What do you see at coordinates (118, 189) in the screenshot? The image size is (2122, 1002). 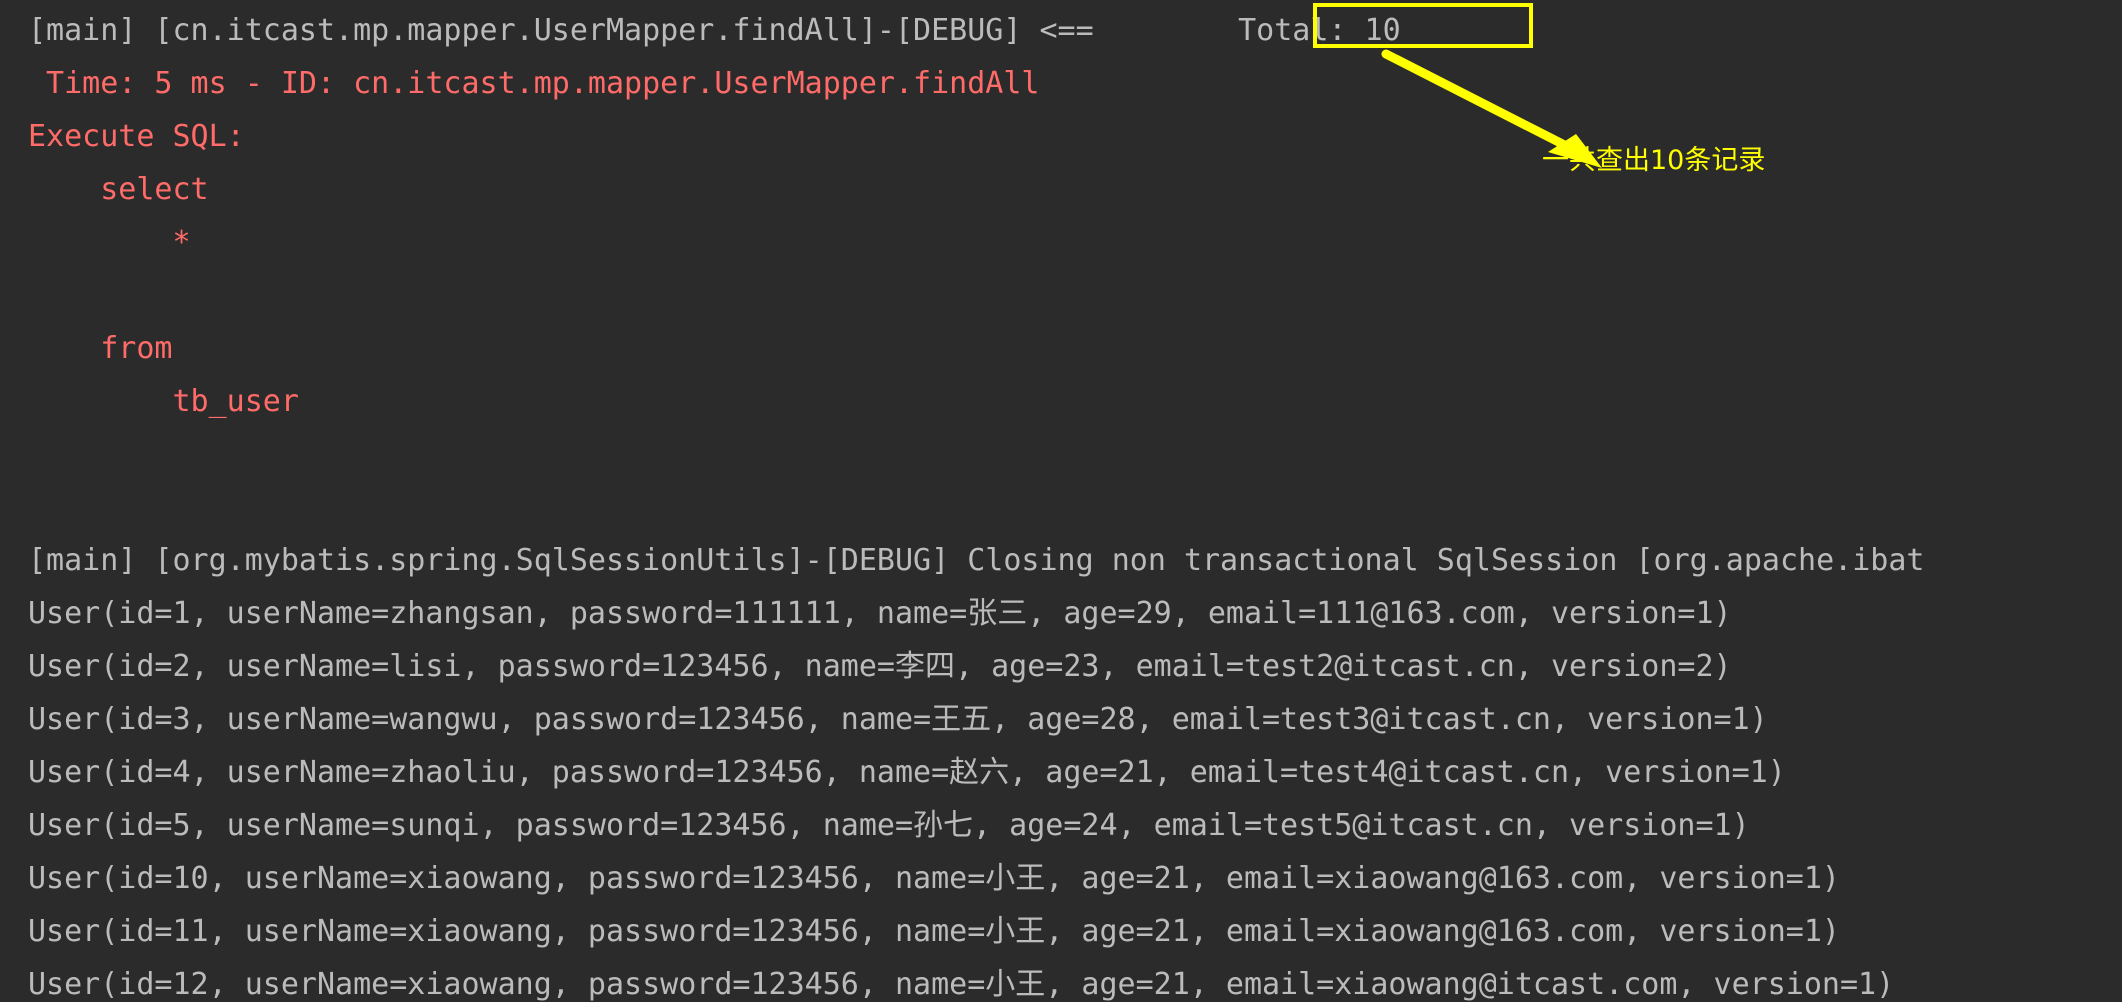 I see `log-line: select` at bounding box center [118, 189].